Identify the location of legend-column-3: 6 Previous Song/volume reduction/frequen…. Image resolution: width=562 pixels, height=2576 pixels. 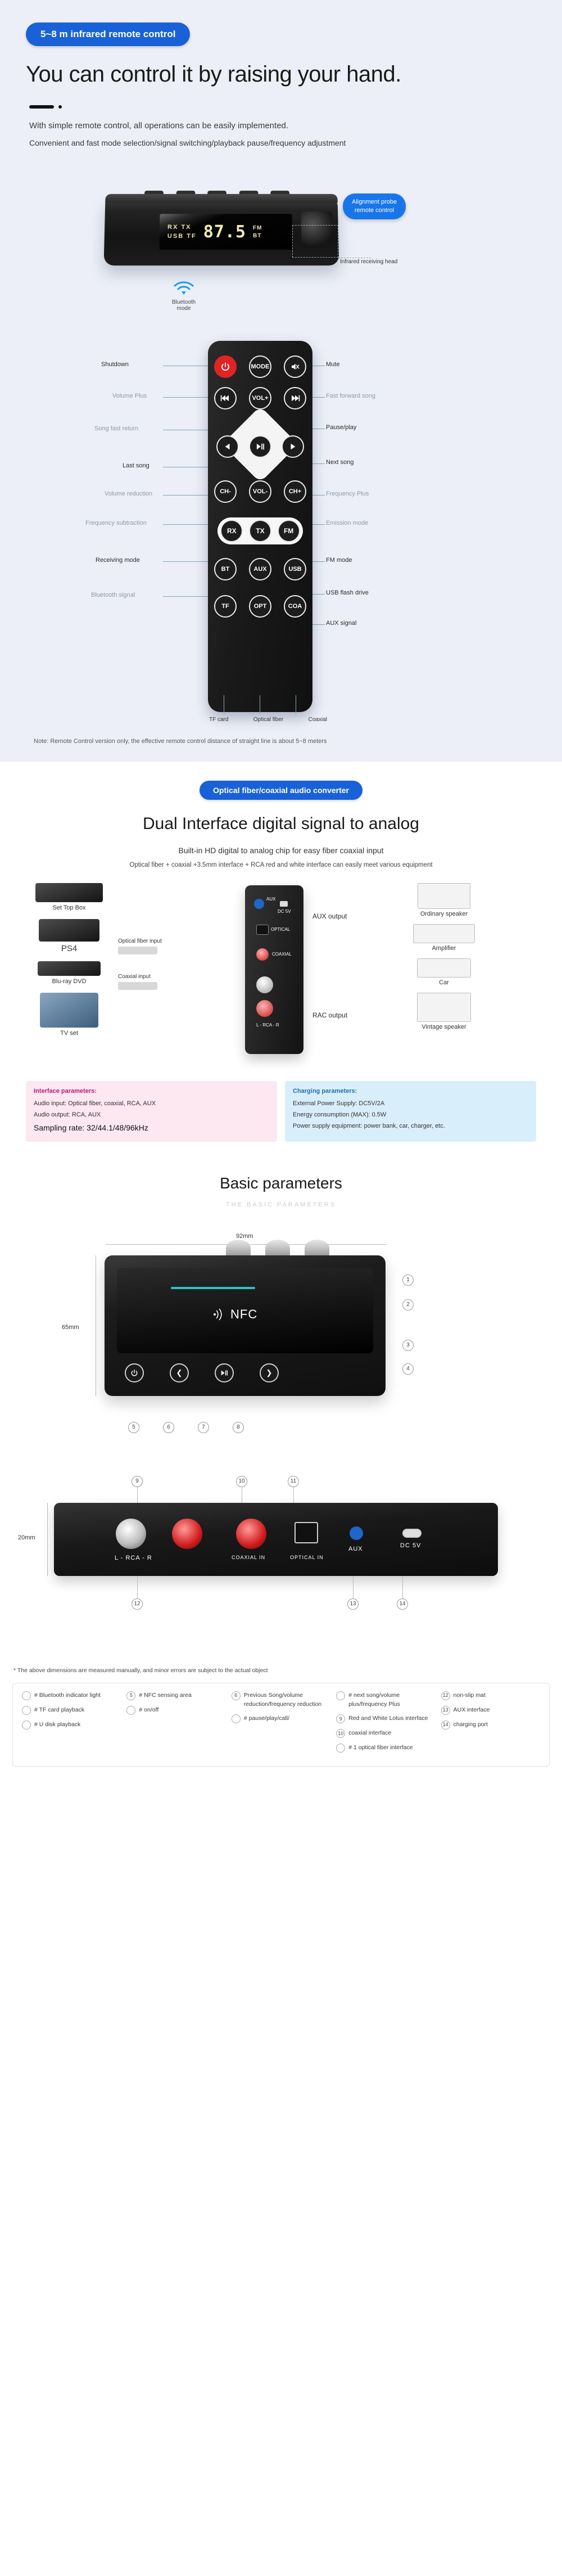
(281, 1725).